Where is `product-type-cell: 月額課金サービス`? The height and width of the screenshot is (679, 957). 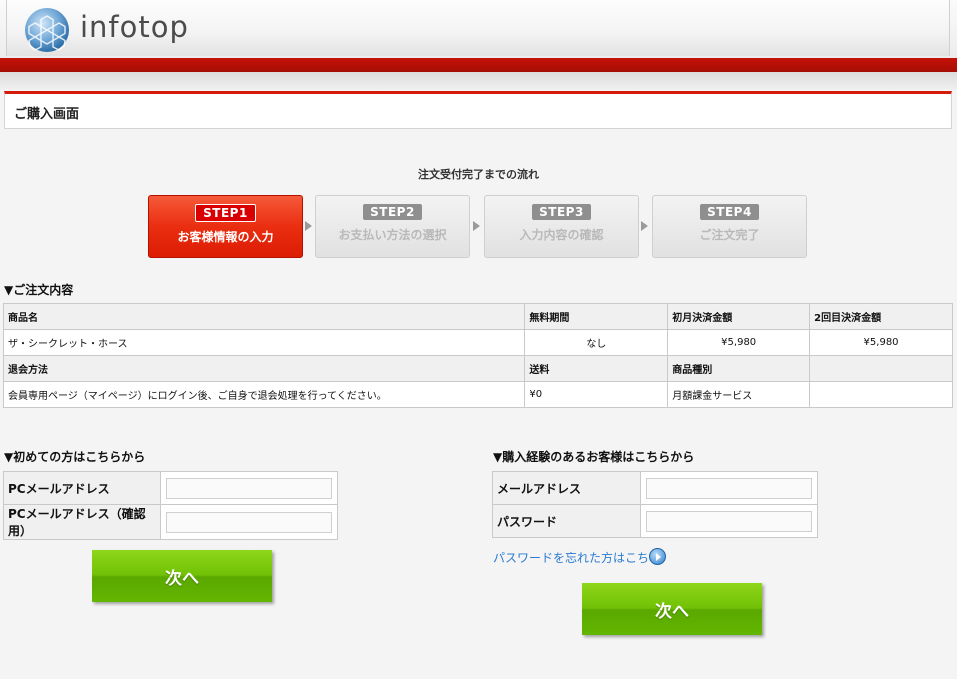 product-type-cell: 月額課金サービス is located at coordinates (739, 394).